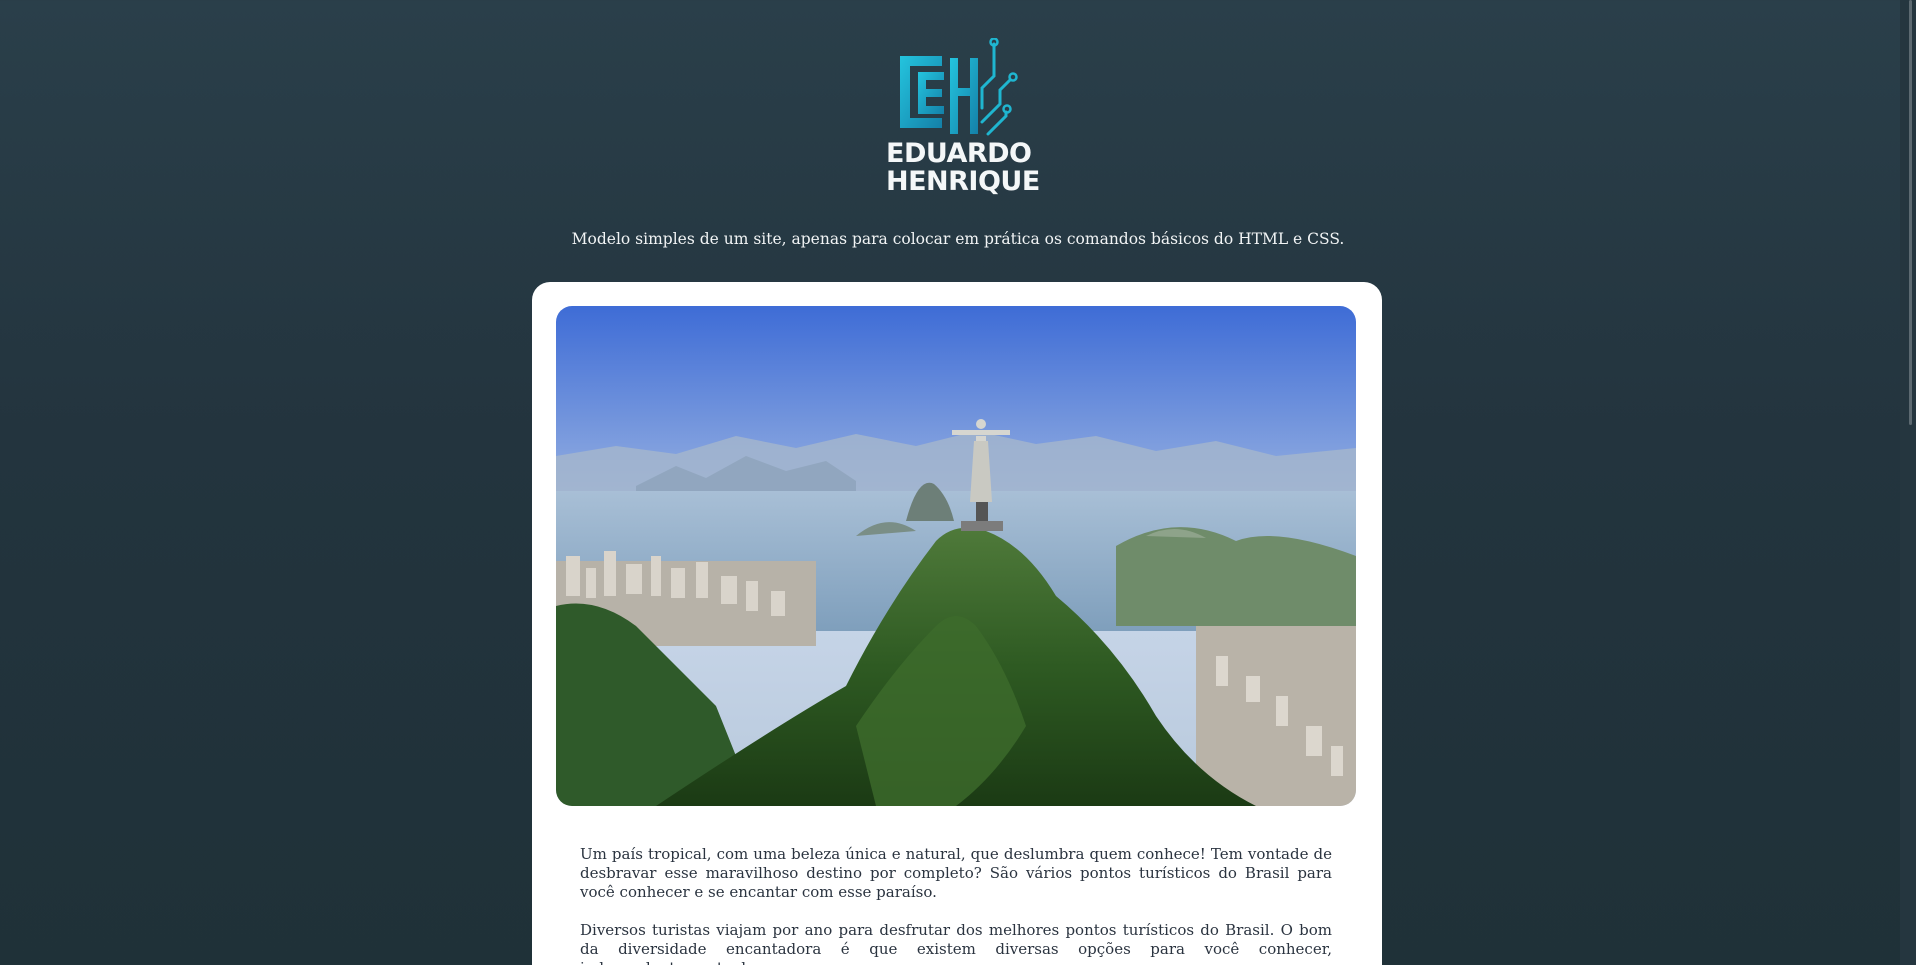  I want to click on site-logo: EDUARDO HENRIQUE, so click(963, 118).